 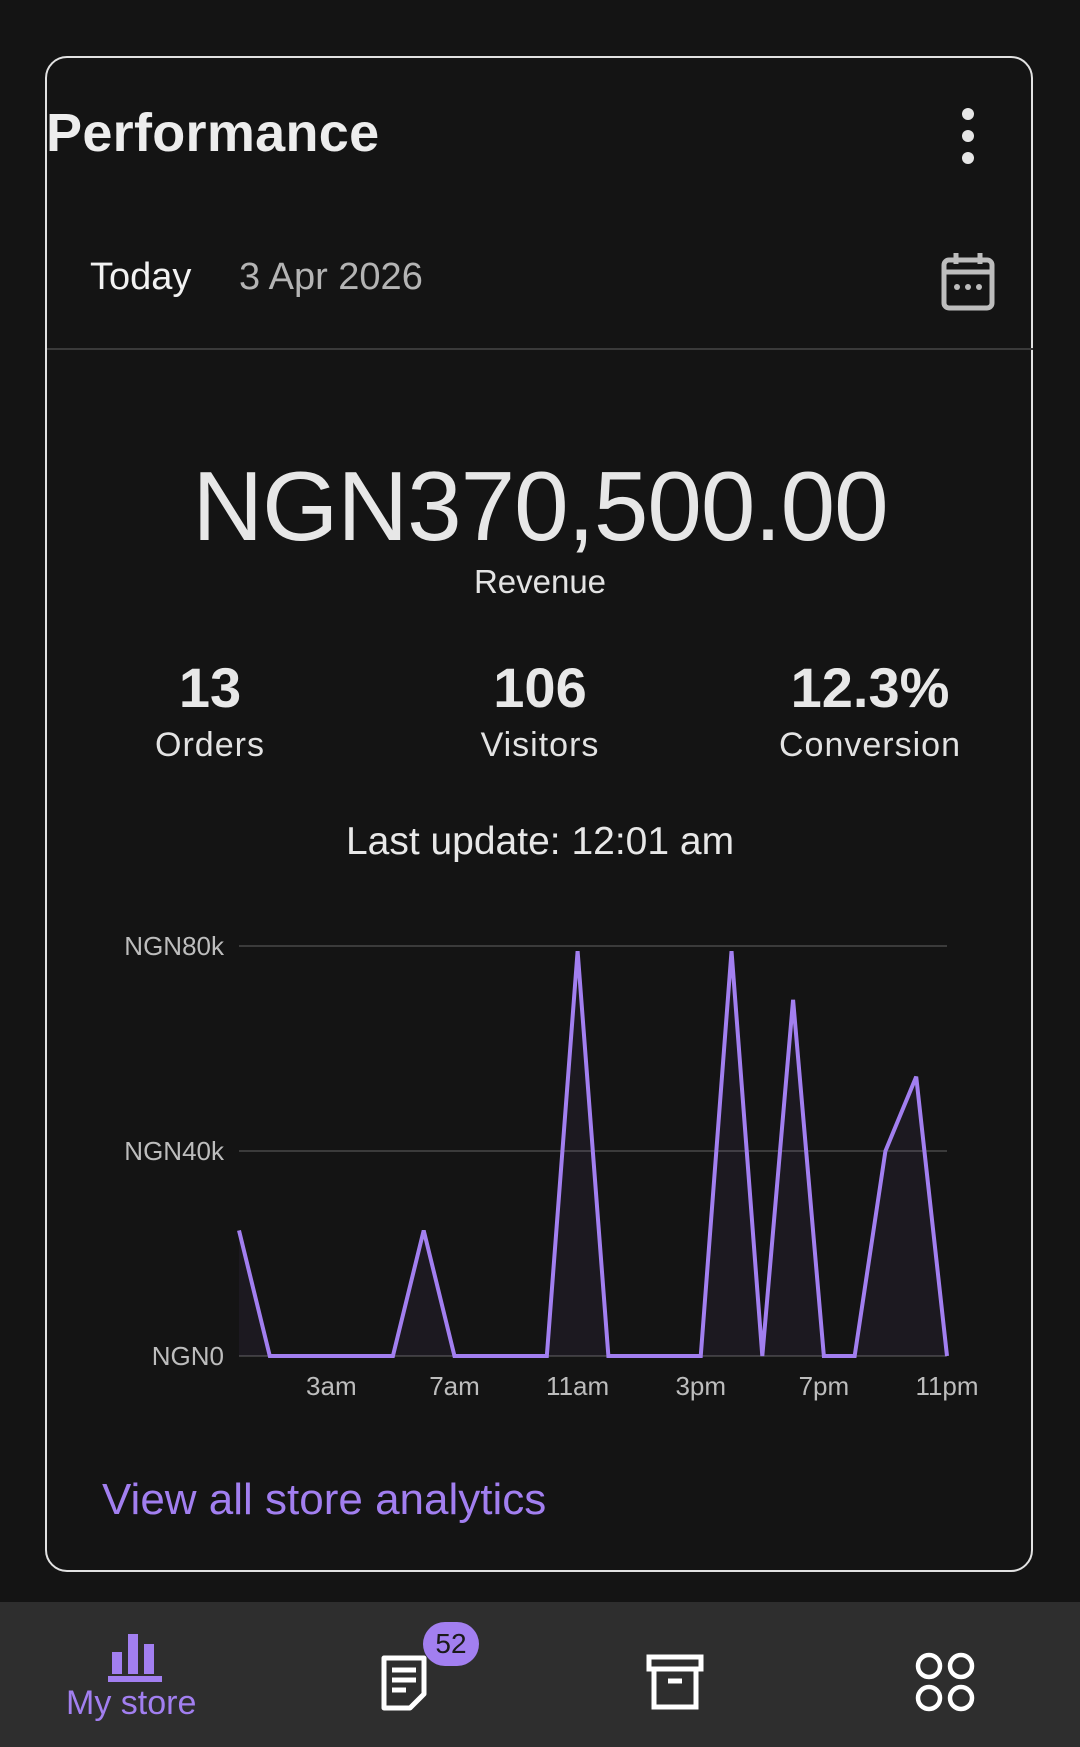 I want to click on x-tick-label: 11pm, so click(x=946, y=1386).